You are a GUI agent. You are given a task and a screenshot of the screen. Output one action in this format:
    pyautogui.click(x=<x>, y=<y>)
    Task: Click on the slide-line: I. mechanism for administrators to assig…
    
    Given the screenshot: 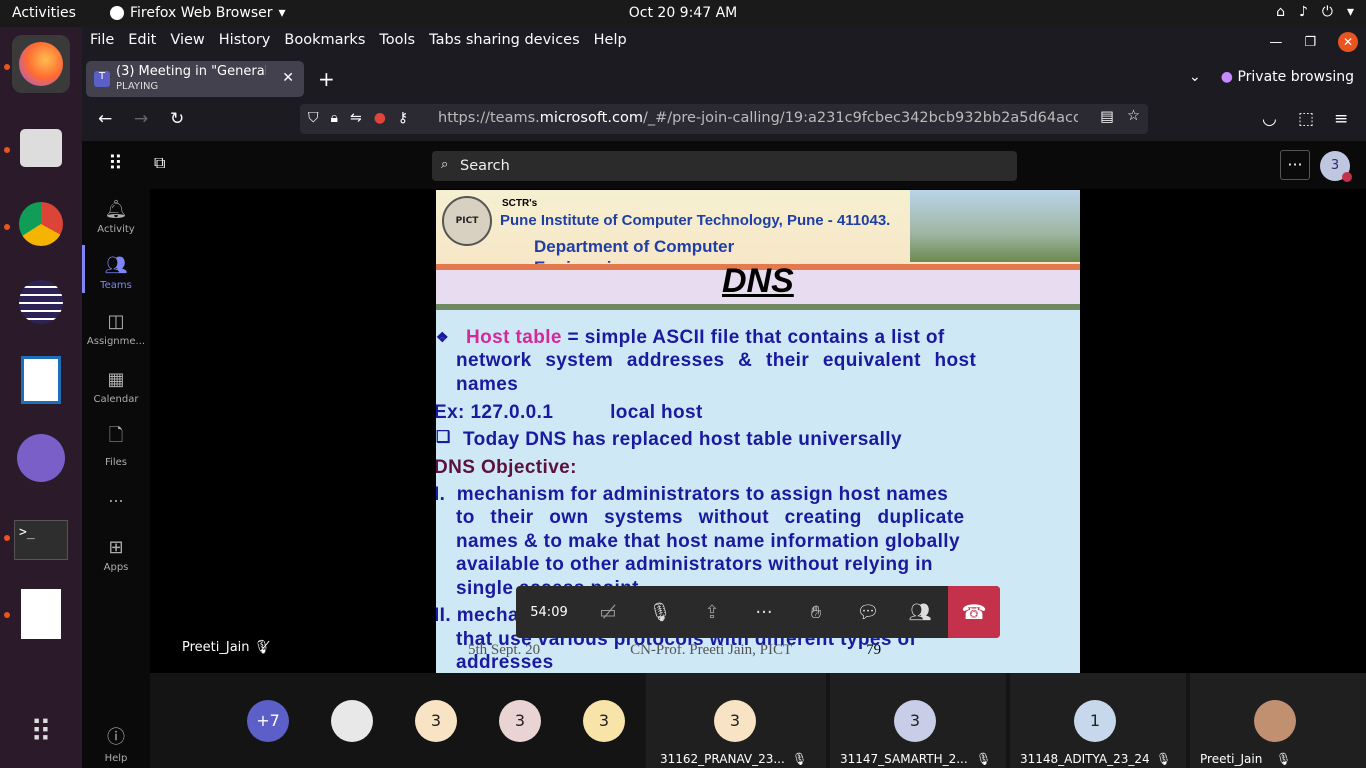 What is the action you would take?
    pyautogui.click(x=692, y=494)
    